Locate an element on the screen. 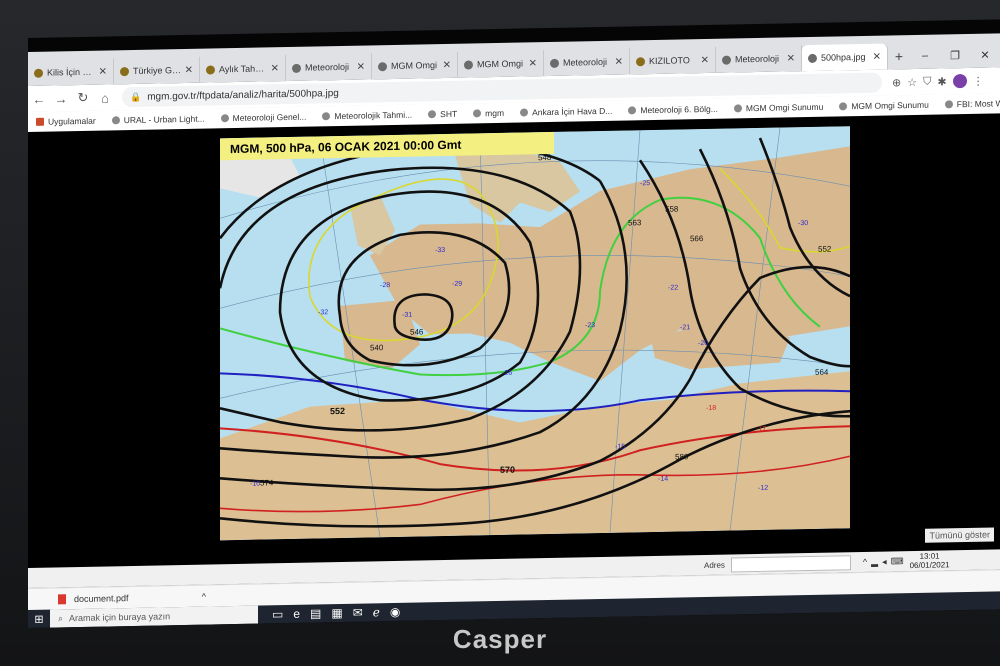 This screenshot has height=666, width=1000. tab-meteoroloji-2: Meteoroloji ✕ is located at coordinates (587, 62).